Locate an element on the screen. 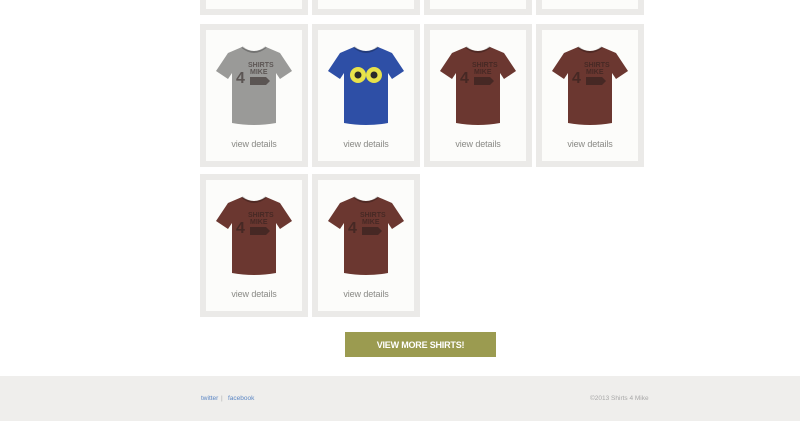 The width and height of the screenshot is (800, 421). facebook-link: facebook is located at coordinates (241, 398).